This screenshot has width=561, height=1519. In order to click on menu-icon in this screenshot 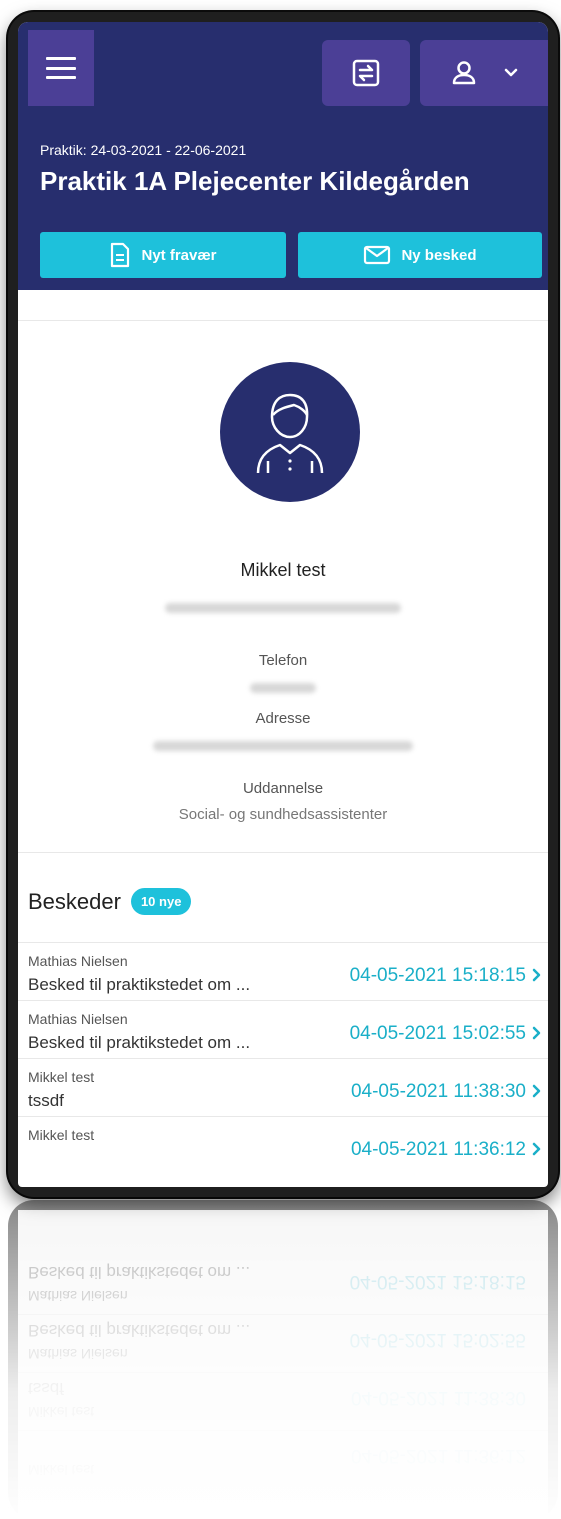, I will do `click(61, 68)`.